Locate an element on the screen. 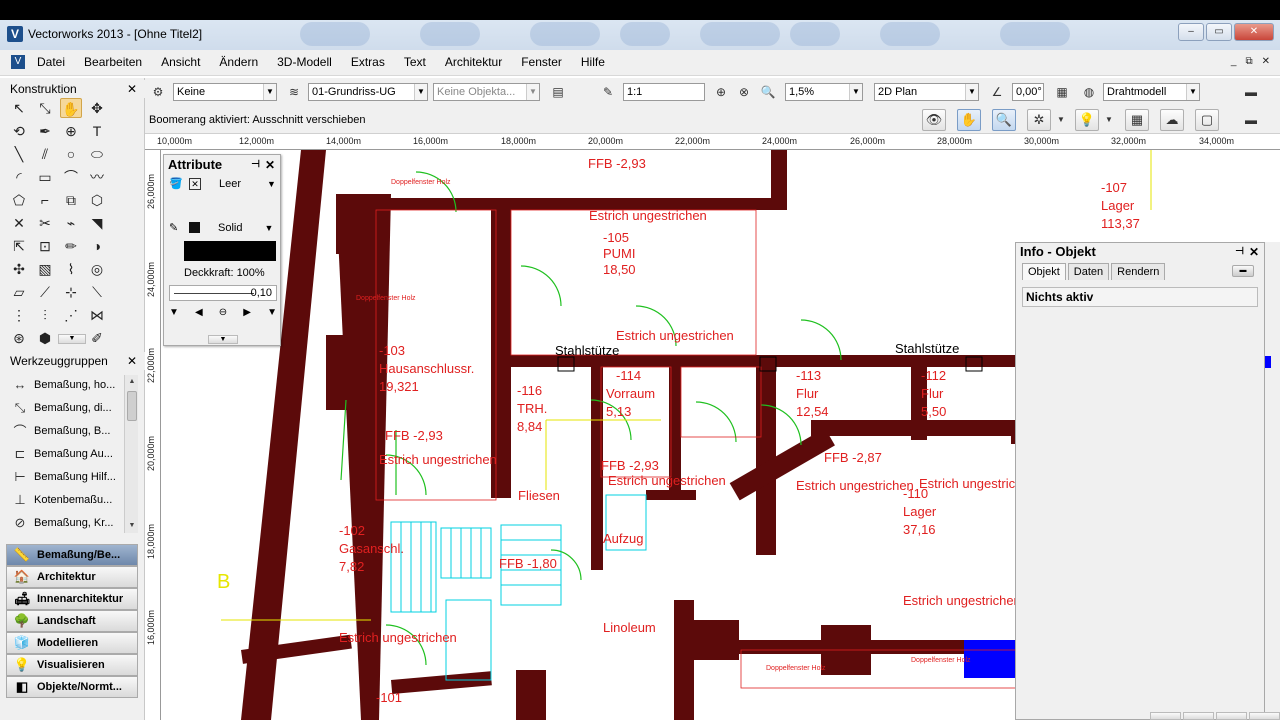  light-dropdown-icon: ▼ is located at coordinates (1109, 120).